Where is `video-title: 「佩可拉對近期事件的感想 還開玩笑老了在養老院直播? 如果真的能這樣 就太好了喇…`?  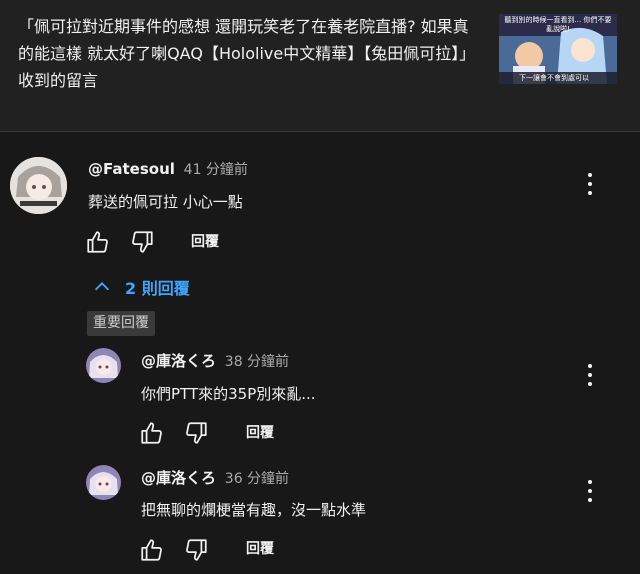
video-title: 「佩可拉對近期事件的感想 還開玩笑老了在養老院直播? 如果真的能這樣 就太好了喇… is located at coordinates (248, 53).